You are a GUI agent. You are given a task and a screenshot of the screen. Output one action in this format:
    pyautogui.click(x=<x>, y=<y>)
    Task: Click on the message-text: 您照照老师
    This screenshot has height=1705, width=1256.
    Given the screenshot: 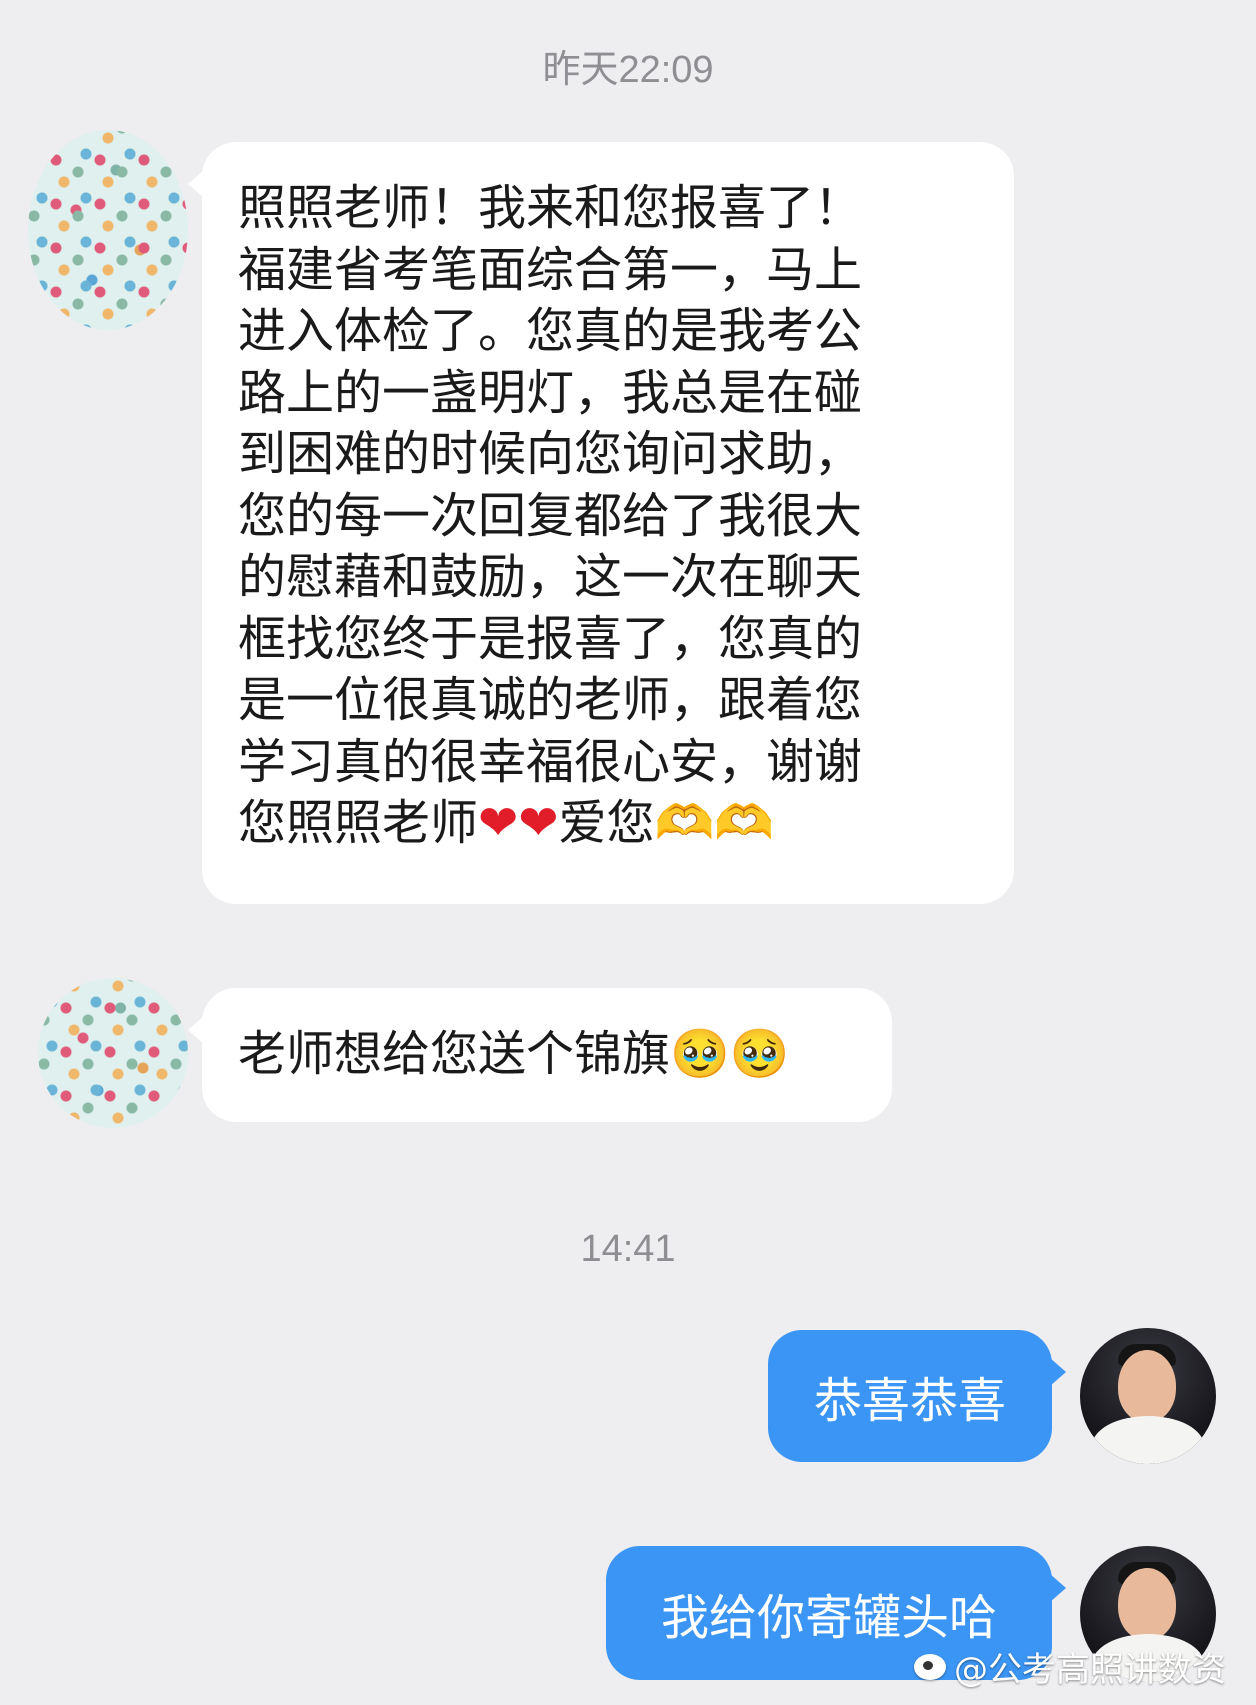 What is the action you would take?
    pyautogui.click(x=358, y=823)
    